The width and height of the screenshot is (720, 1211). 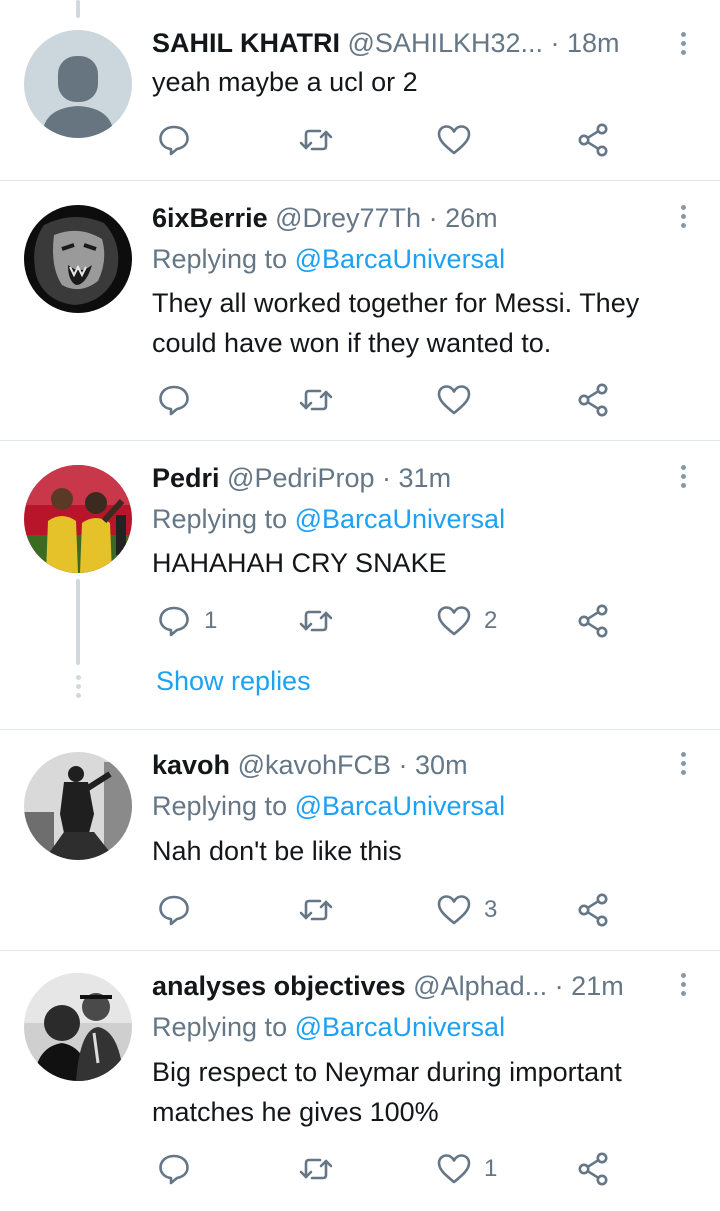 I want to click on timestamp: 30m, so click(x=441, y=765).